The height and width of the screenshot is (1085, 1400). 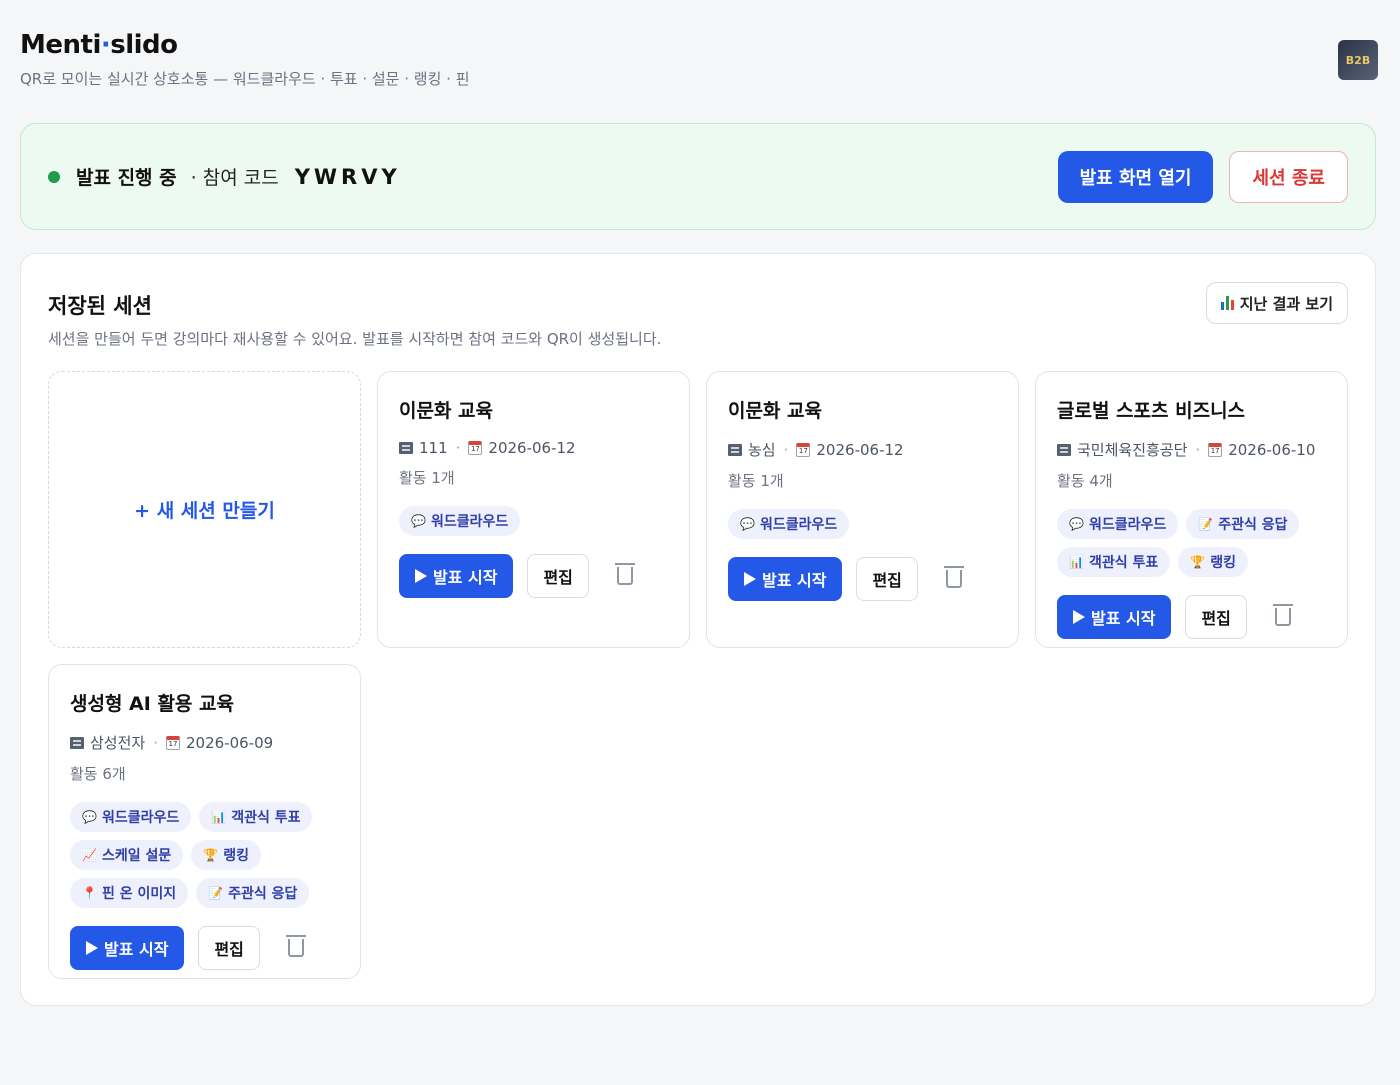 I want to click on live-status-dot, so click(x=54, y=176).